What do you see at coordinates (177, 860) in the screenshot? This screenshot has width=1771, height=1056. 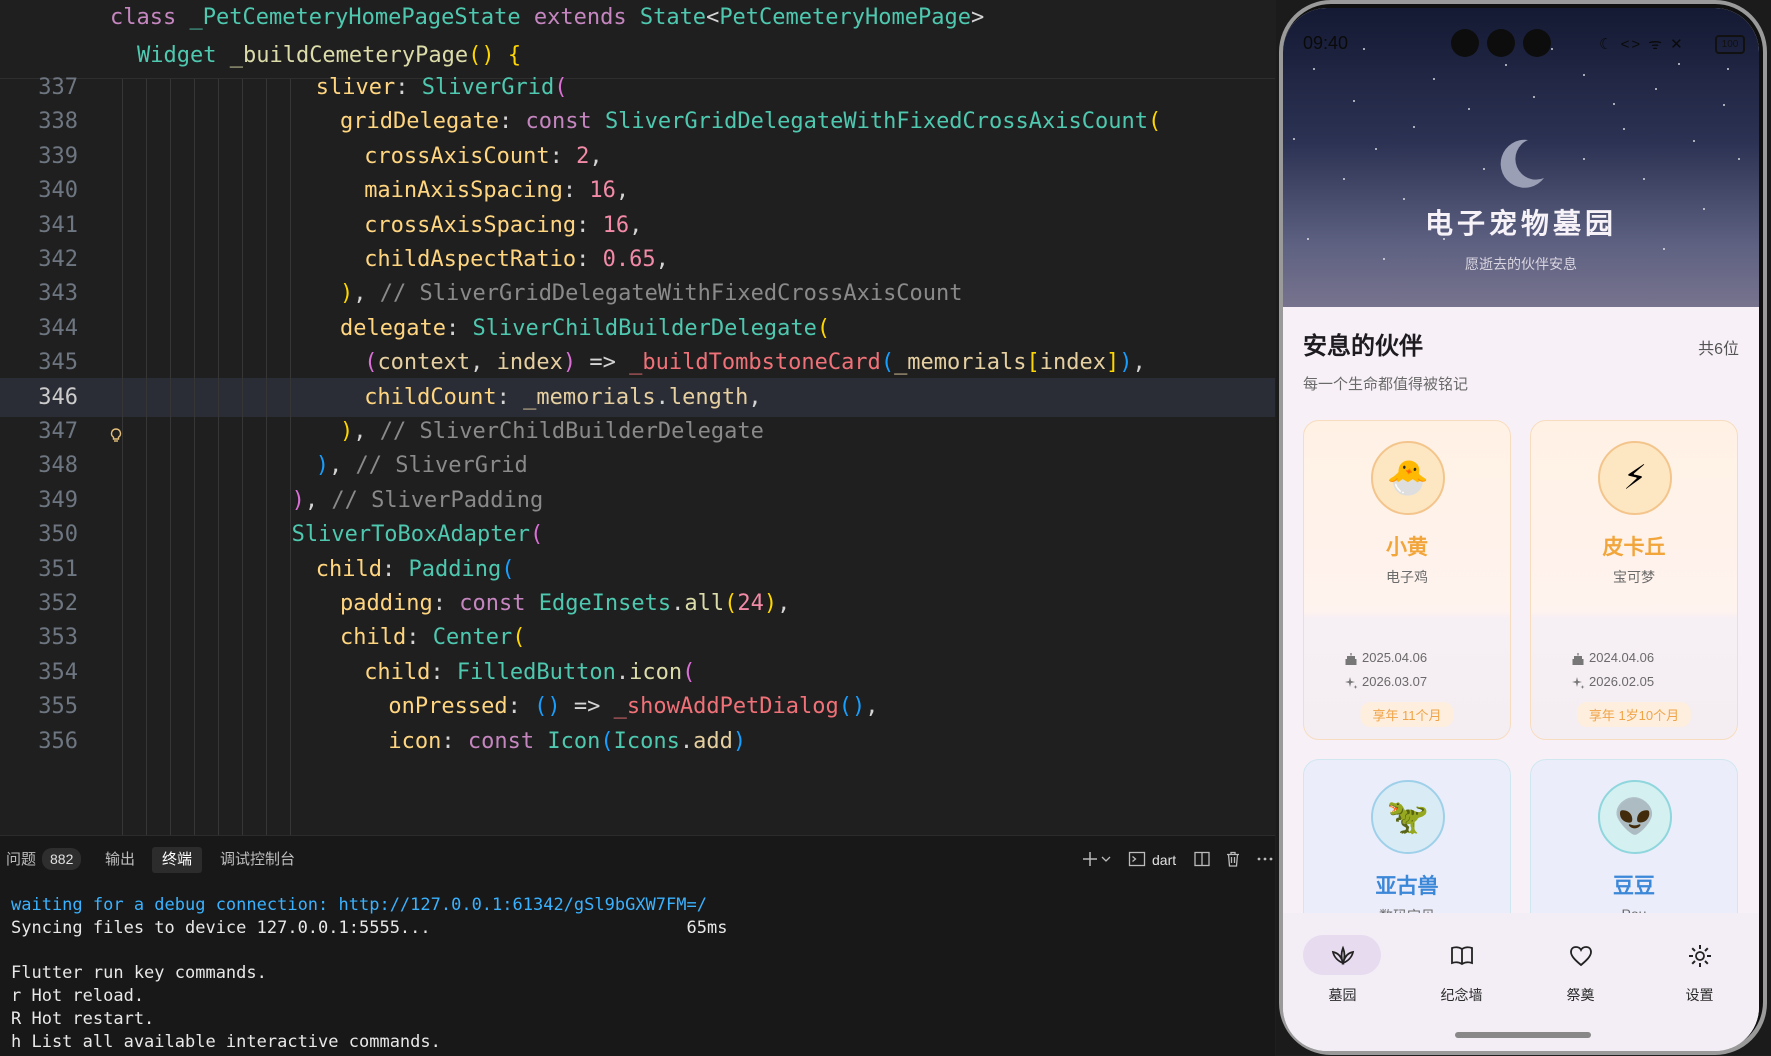 I see `tab-terminal: 终端` at bounding box center [177, 860].